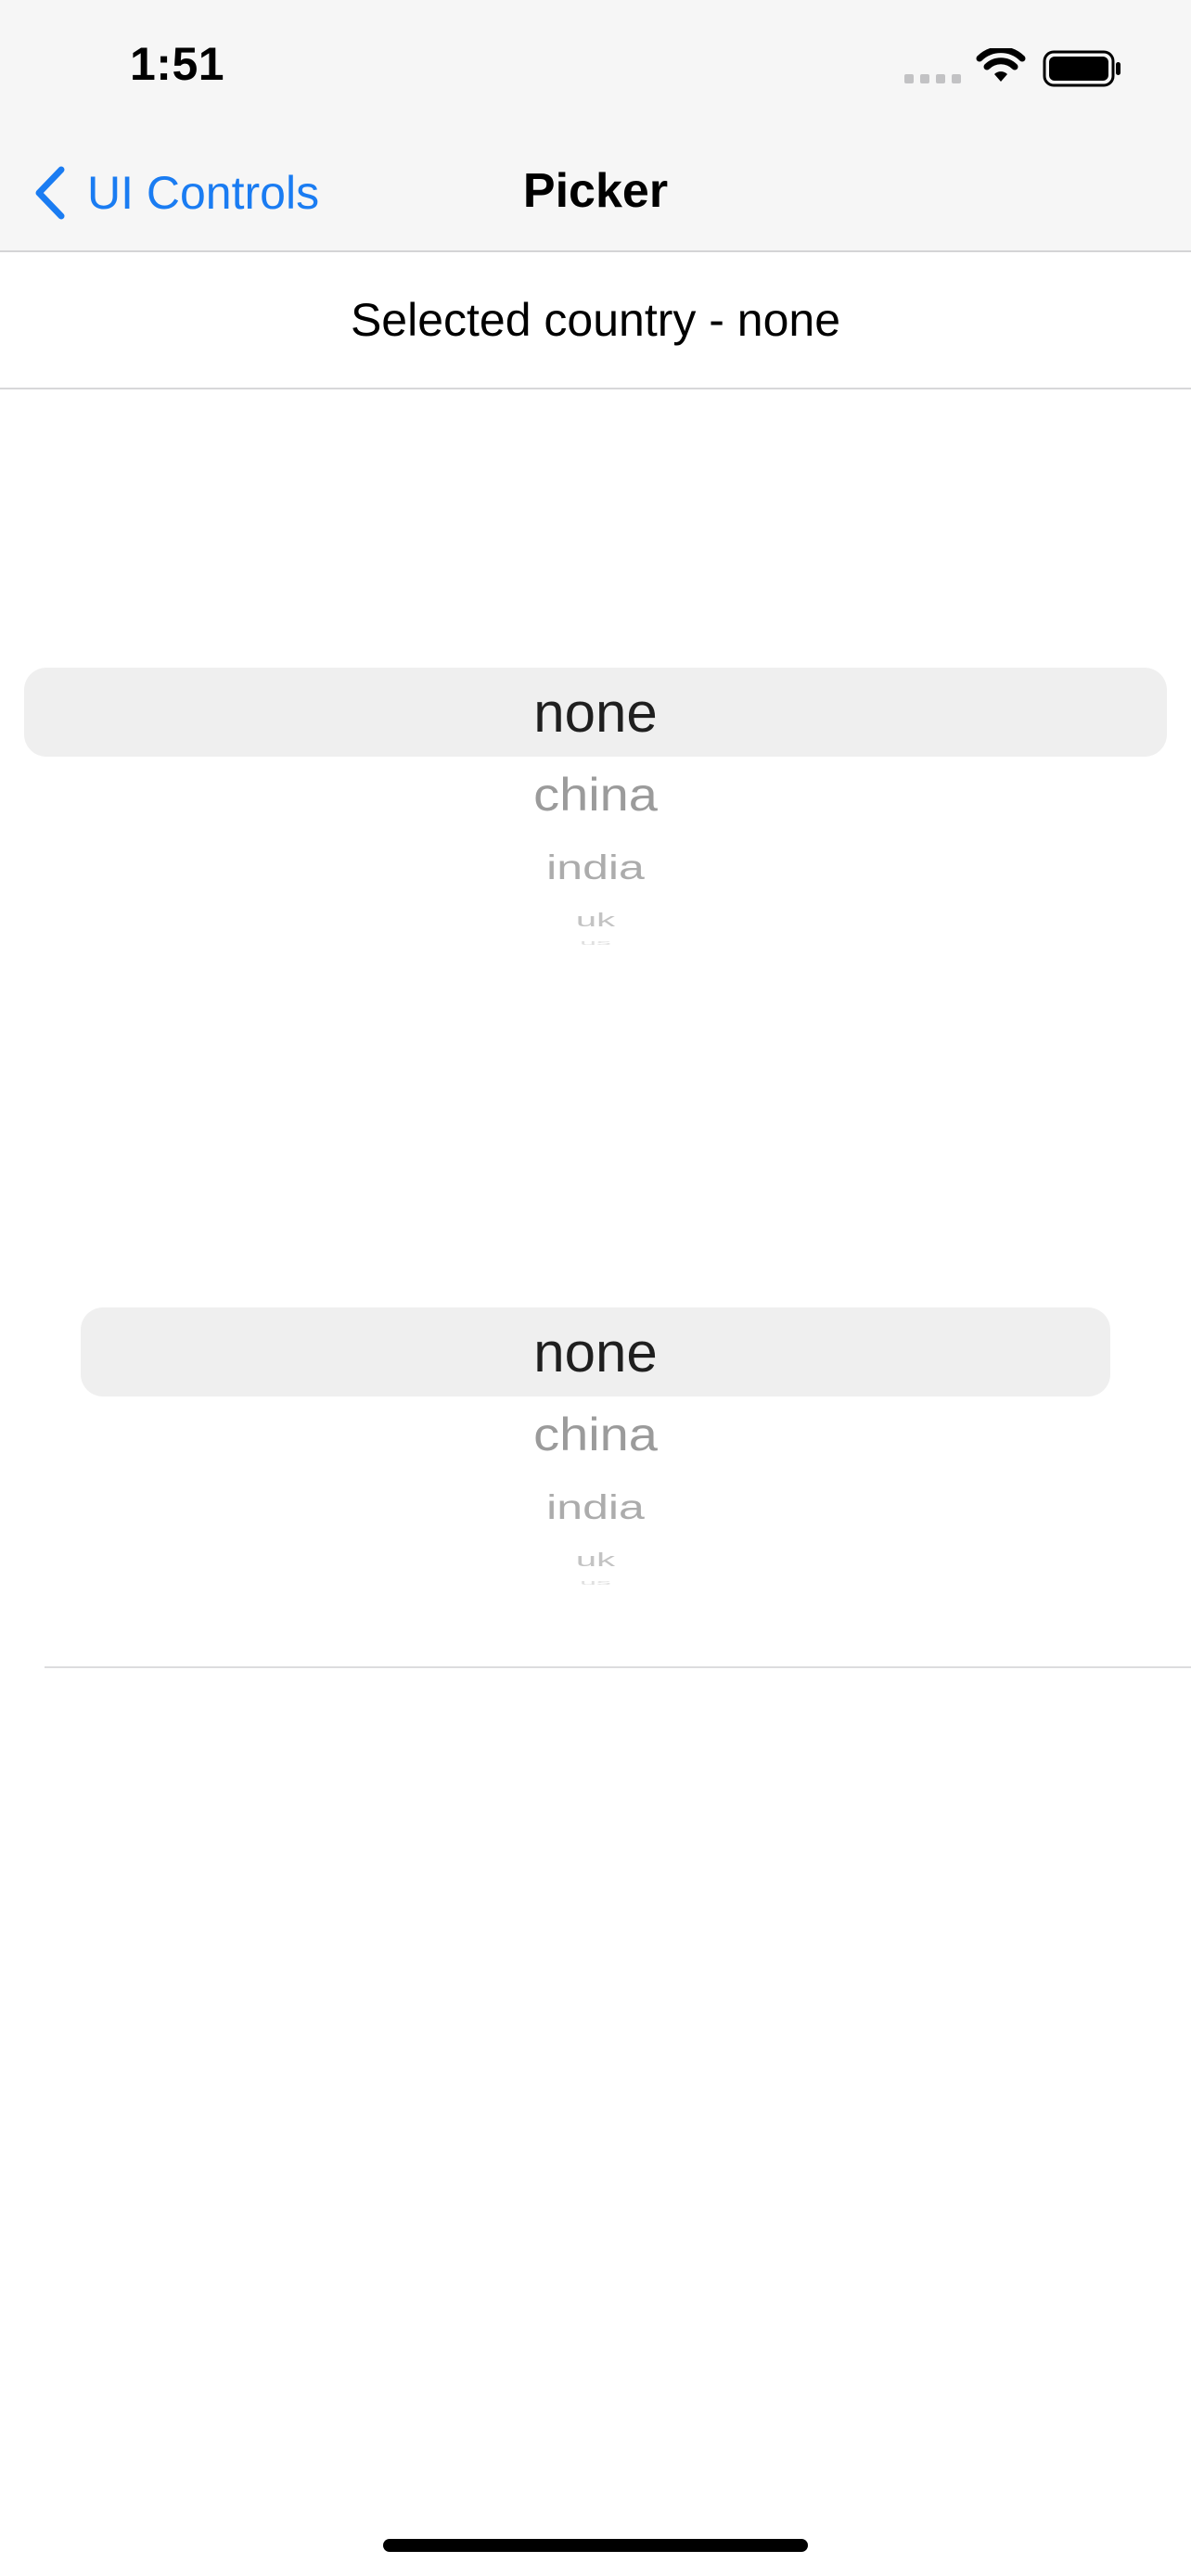 This screenshot has width=1191, height=2576. I want to click on page-title: Picker, so click(595, 191).